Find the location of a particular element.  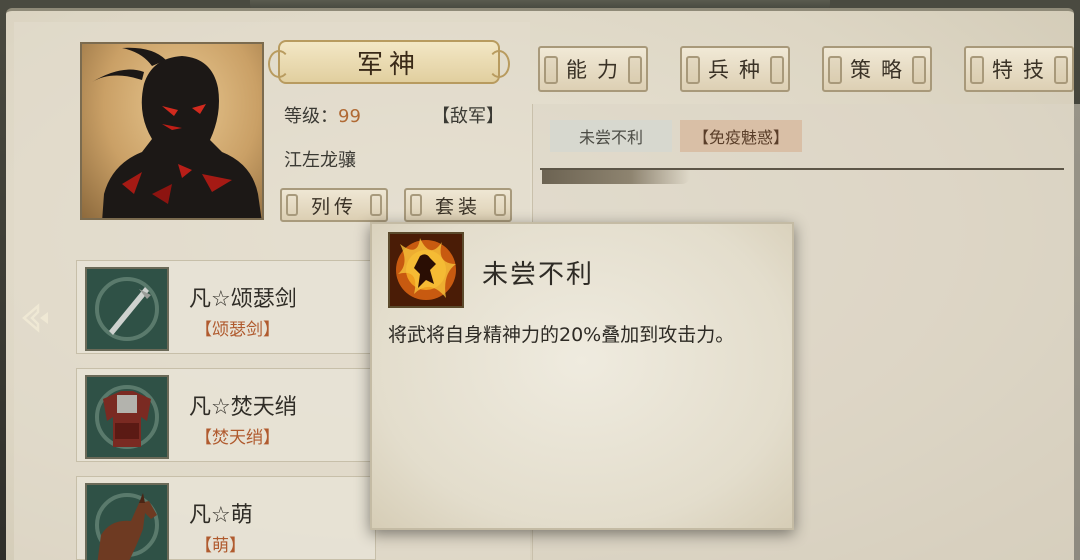

equipment-tag: 【颂瑟剑】 is located at coordinates (237, 330).